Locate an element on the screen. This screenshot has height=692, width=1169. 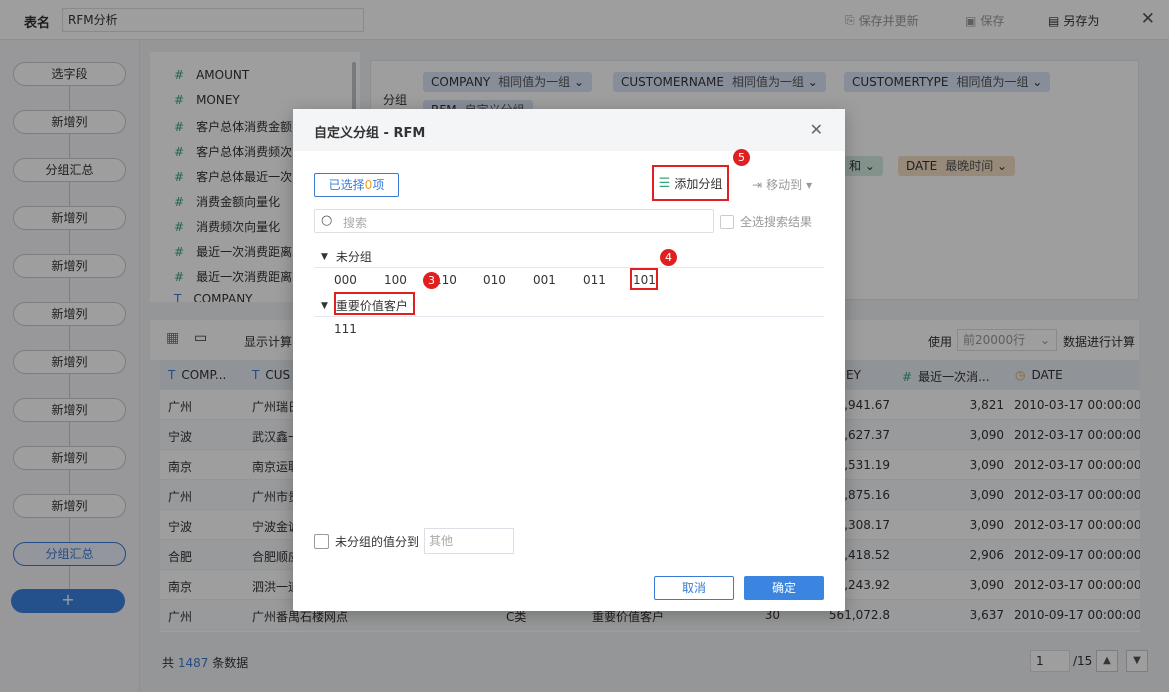
ungrouped-assign-option: 未分组的值分到 is located at coordinates (366, 541).